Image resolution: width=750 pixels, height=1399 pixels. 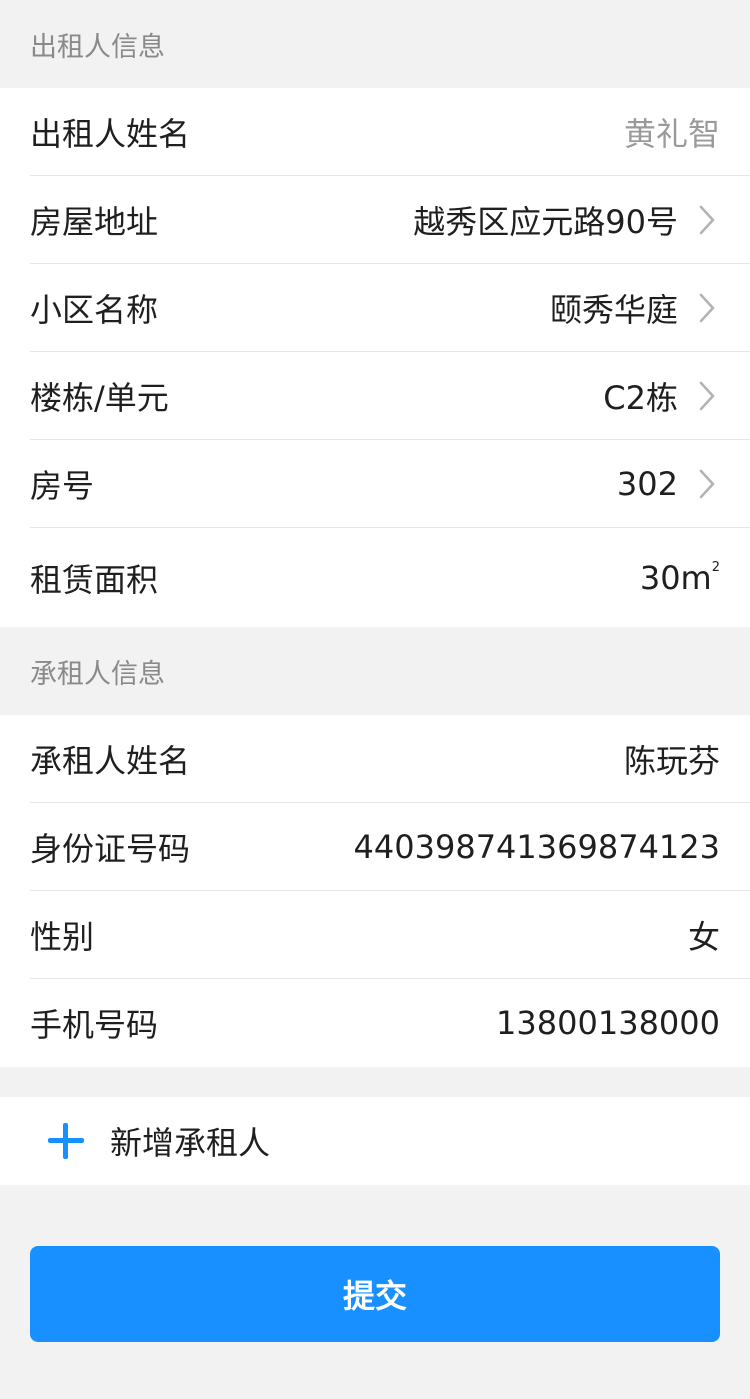 I want to click on row-label: 出租人姓名, so click(x=110, y=133).